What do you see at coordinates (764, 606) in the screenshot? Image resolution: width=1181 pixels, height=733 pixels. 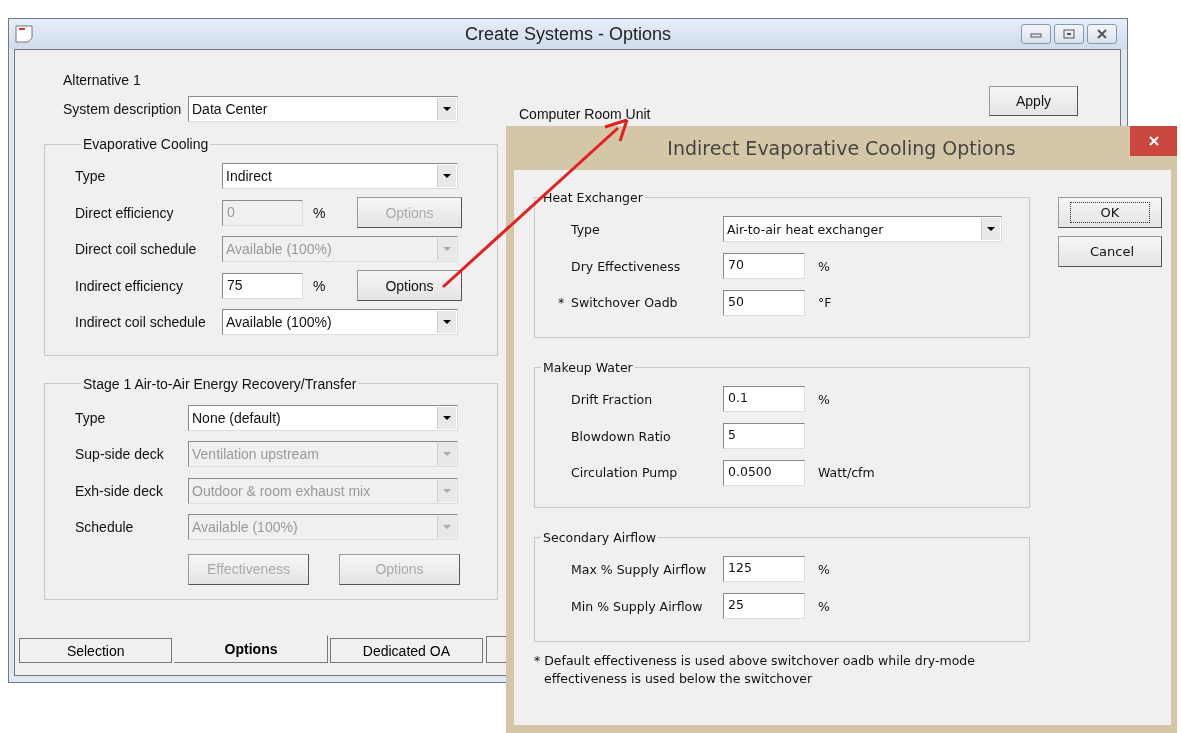 I see `input-field: 25` at bounding box center [764, 606].